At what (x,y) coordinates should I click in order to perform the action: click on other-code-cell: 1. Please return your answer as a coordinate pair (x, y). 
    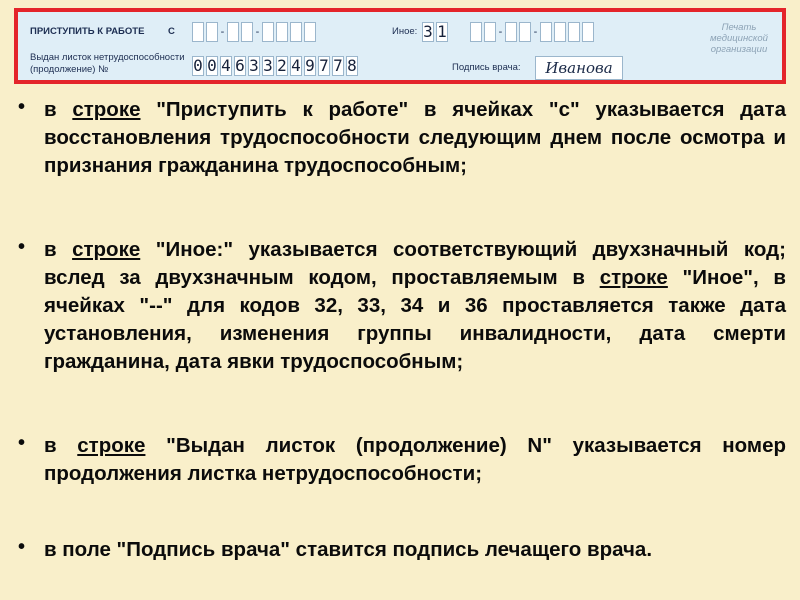
    Looking at the image, I should click on (442, 32).